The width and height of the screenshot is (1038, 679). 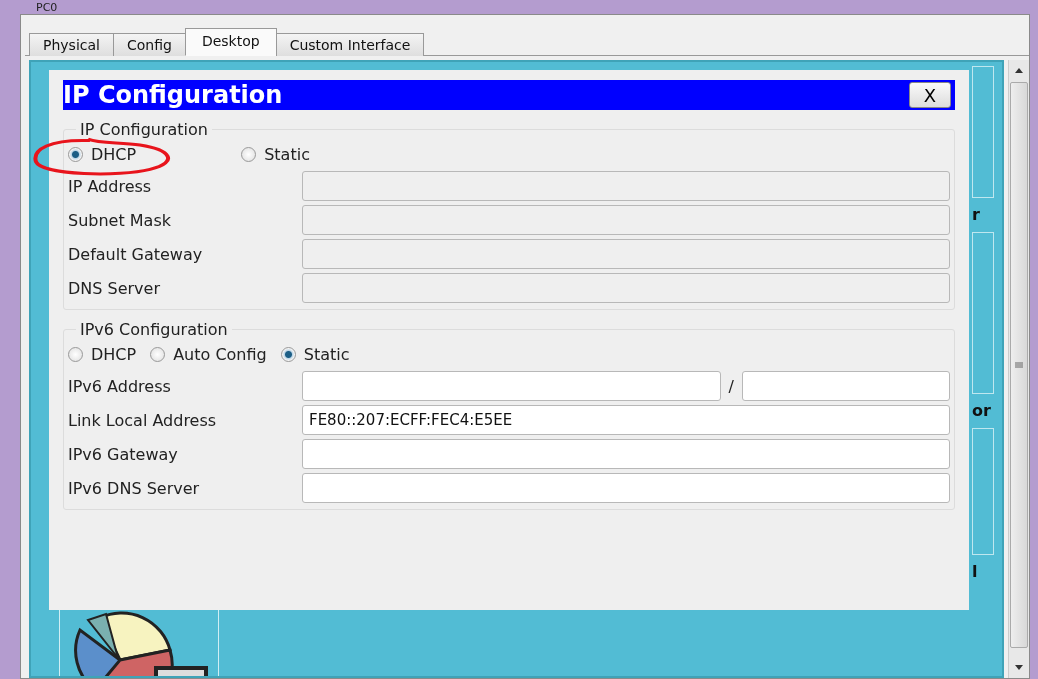 I want to click on group-title: IPv6 Configuration, so click(x=154, y=329).